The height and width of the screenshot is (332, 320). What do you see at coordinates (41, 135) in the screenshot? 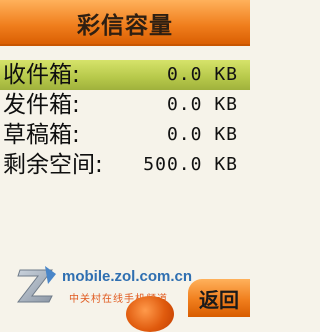
I see `drafts-label: 草稿箱:` at bounding box center [41, 135].